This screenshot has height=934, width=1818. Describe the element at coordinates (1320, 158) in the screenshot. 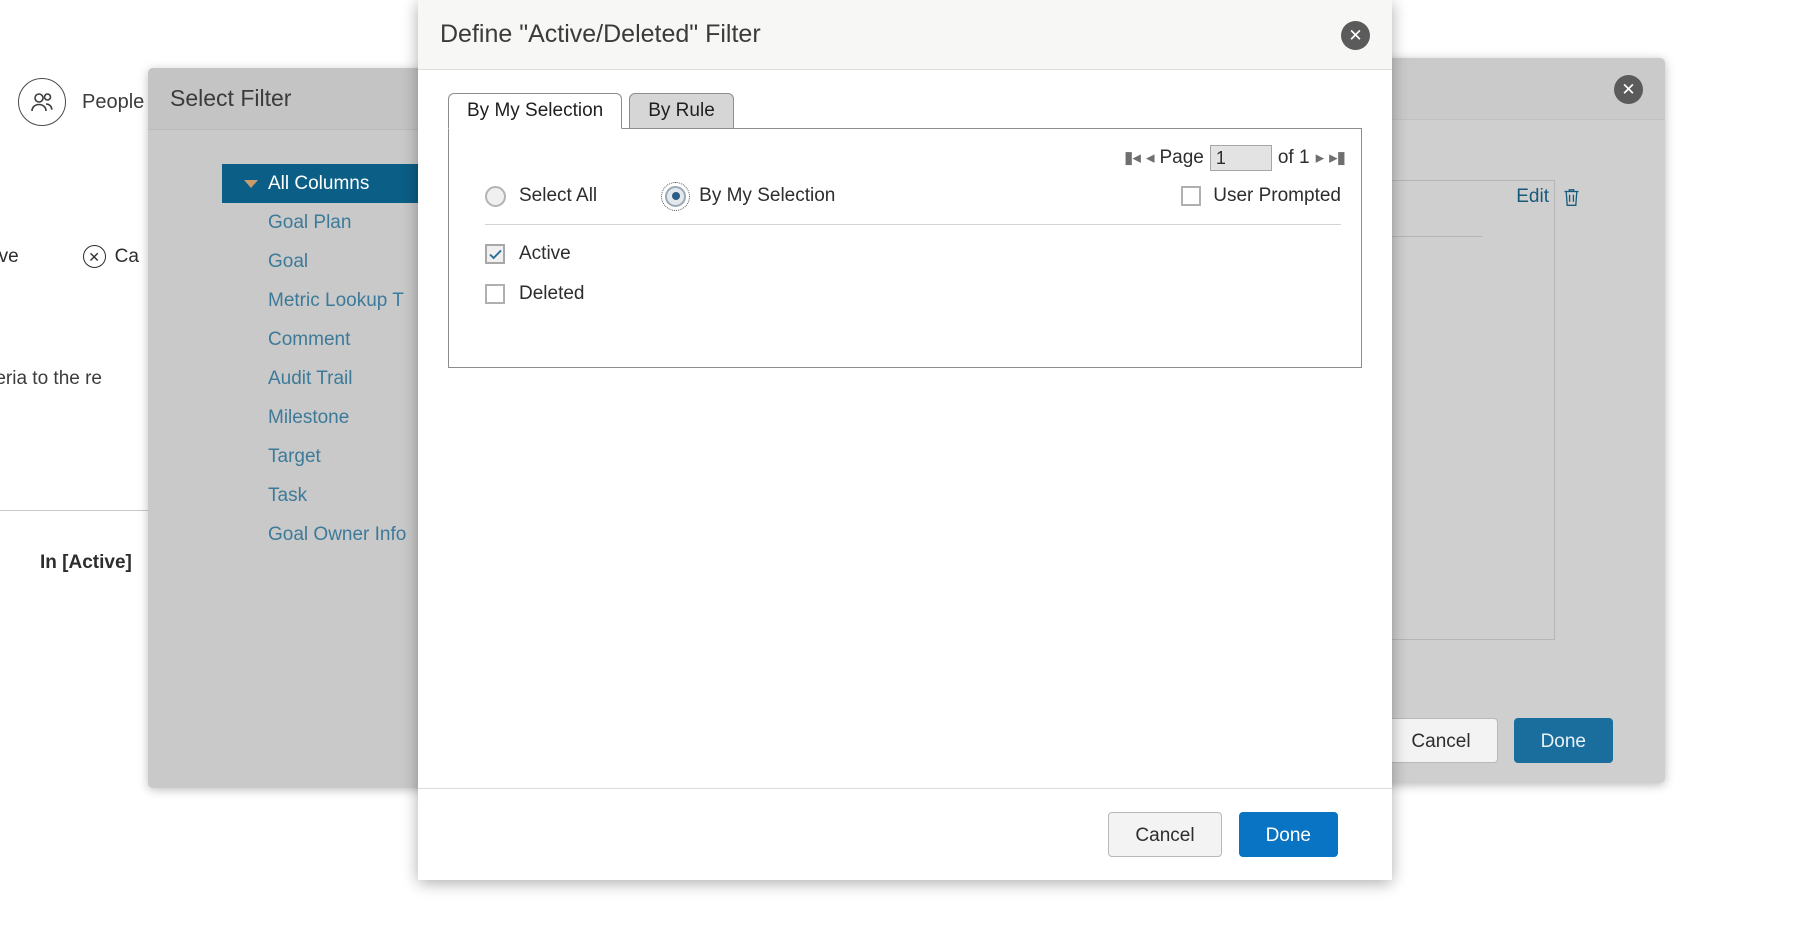

I see `next-page-icon: ▸` at that location.